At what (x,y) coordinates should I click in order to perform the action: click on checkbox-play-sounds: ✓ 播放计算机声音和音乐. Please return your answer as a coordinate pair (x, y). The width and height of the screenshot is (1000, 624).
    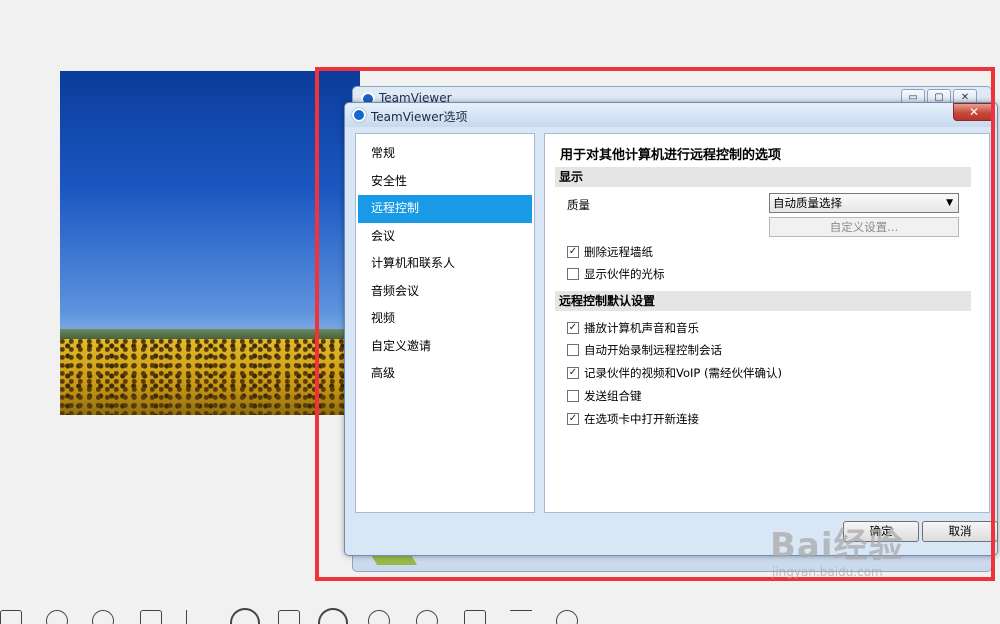
    Looking at the image, I should click on (633, 328).